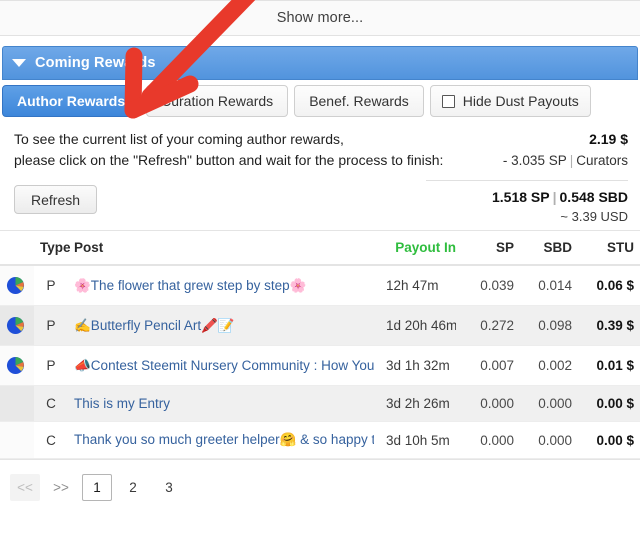 This screenshot has height=545, width=640. What do you see at coordinates (520, 101) in the screenshot?
I see `hide-dust-payouts-label: Hide Dust Payouts` at bounding box center [520, 101].